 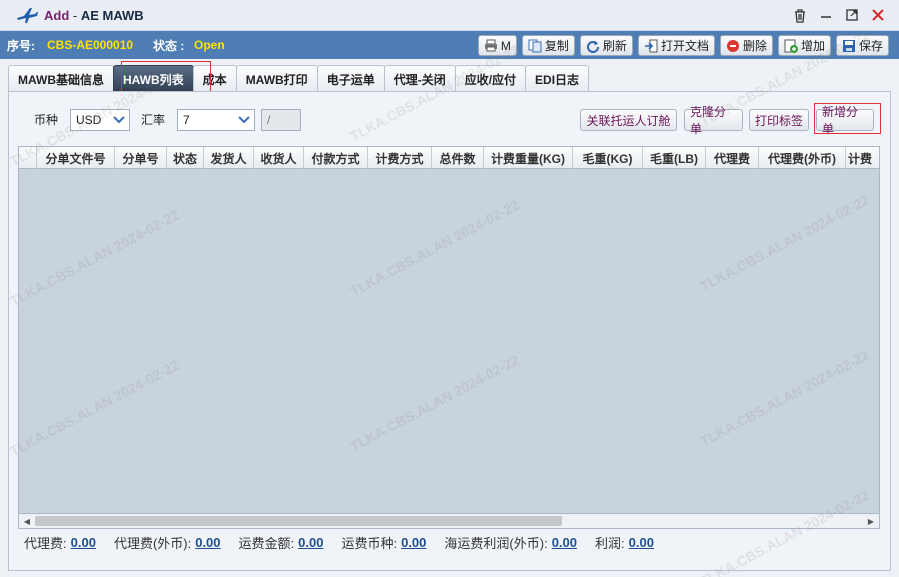 I want to click on scroll-right-icon: ▶, so click(x=871, y=521).